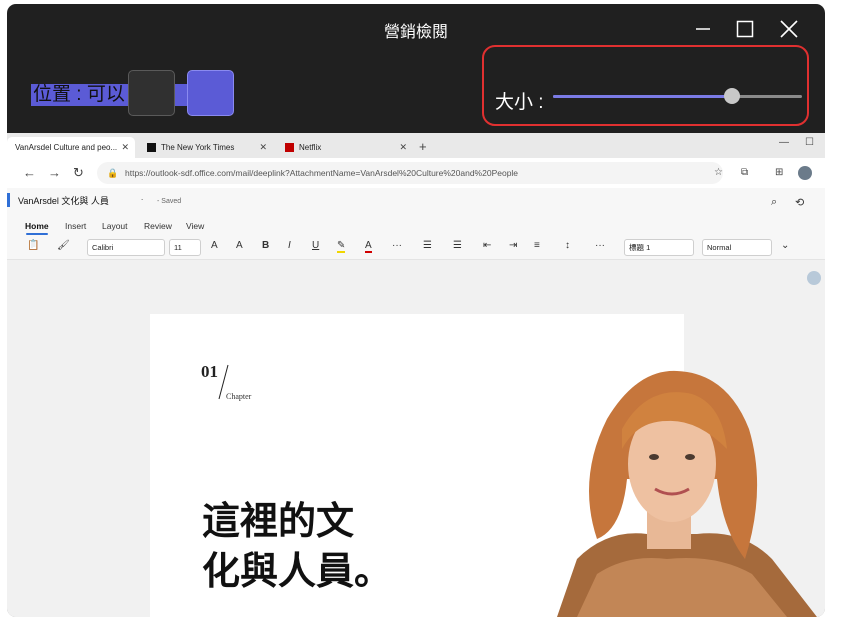 Image resolution: width=847 pixels, height=626 pixels. What do you see at coordinates (126, 247) in the screenshot?
I see `font-name-select: Calibri` at bounding box center [126, 247].